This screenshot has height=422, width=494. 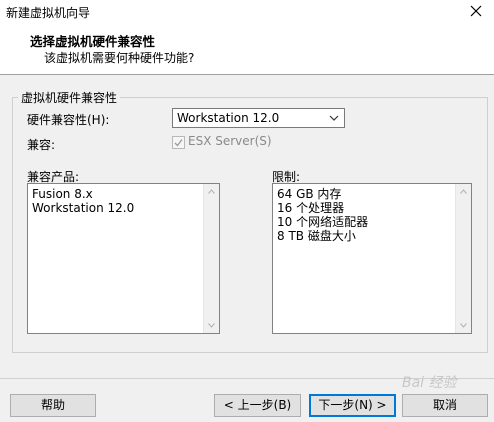 I want to click on hw-compat-label: 硬件兼容性(H):, so click(x=68, y=120).